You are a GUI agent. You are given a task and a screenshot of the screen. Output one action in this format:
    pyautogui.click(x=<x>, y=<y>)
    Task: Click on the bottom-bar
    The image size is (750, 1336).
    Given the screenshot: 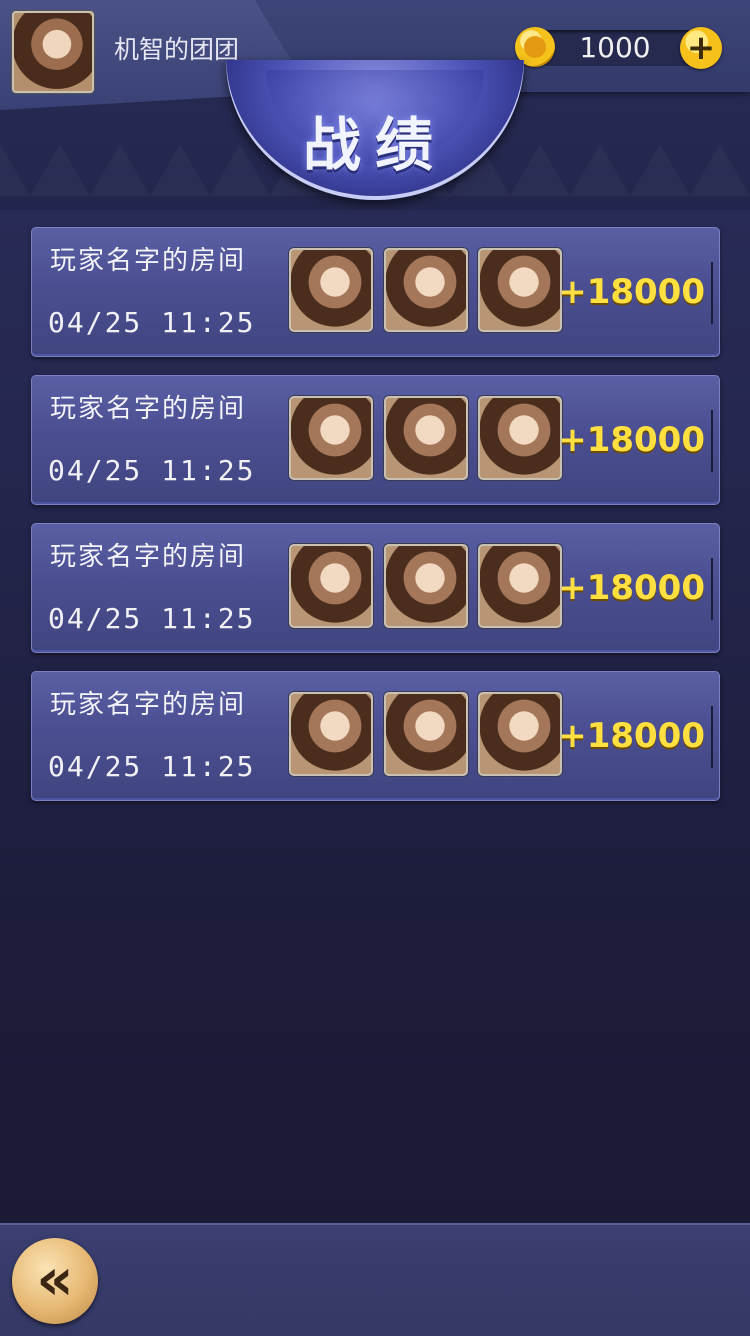 What is the action you would take?
    pyautogui.click(x=375, y=1279)
    